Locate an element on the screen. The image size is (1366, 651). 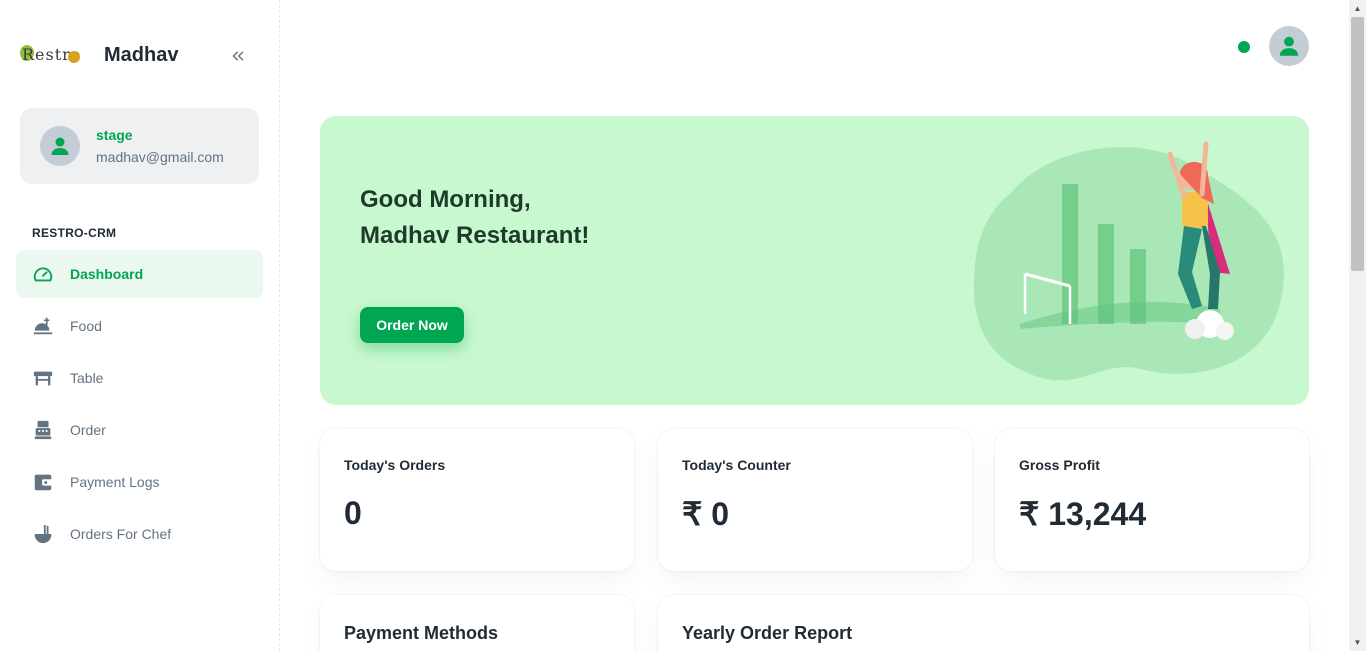
stat-value: 0 is located at coordinates (353, 513).